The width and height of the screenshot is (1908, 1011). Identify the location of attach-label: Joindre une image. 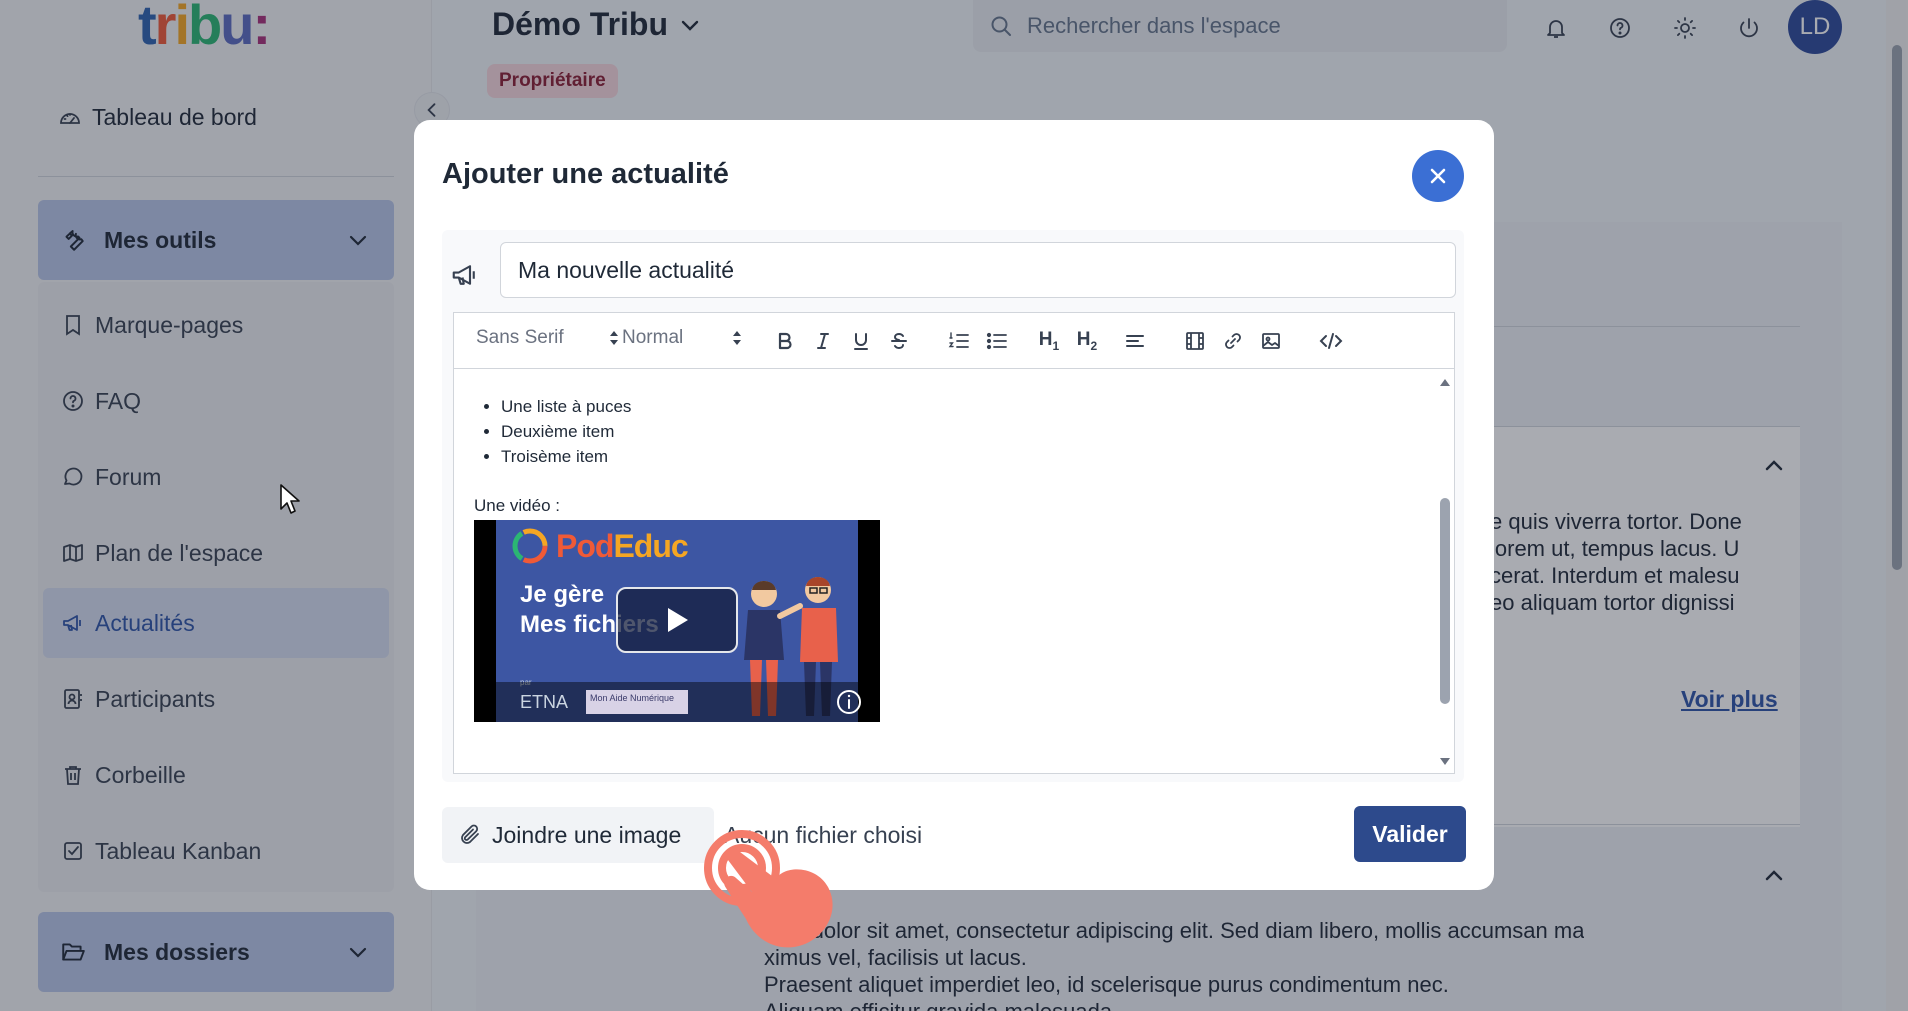
(587, 834).